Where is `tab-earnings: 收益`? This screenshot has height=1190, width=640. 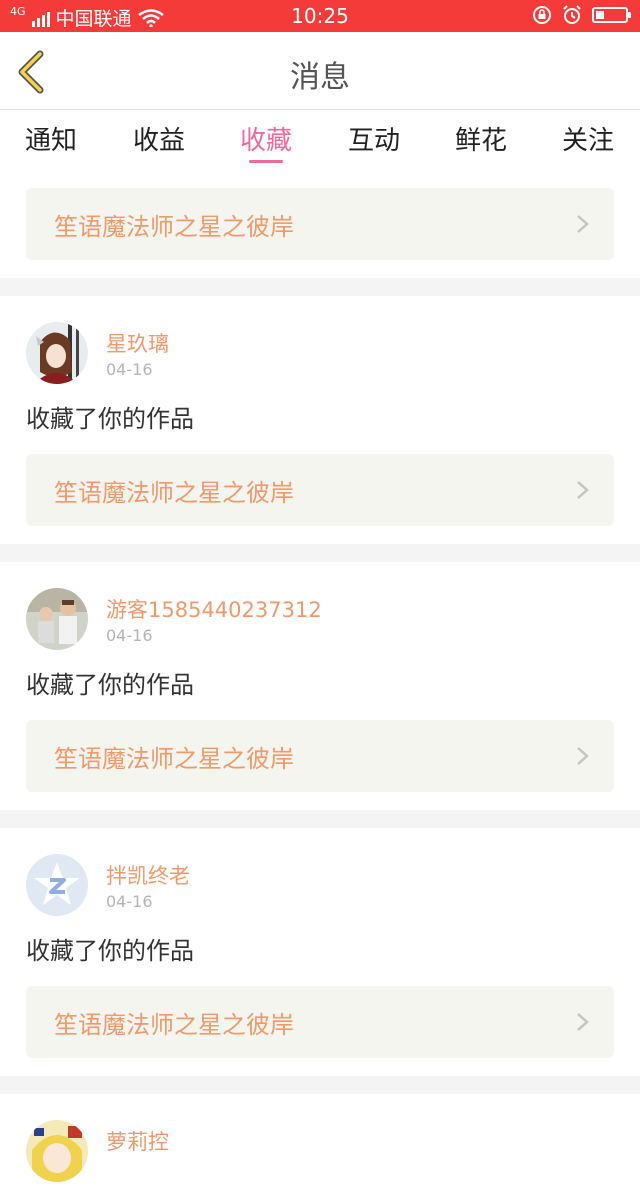
tab-earnings: 收益 is located at coordinates (159, 138).